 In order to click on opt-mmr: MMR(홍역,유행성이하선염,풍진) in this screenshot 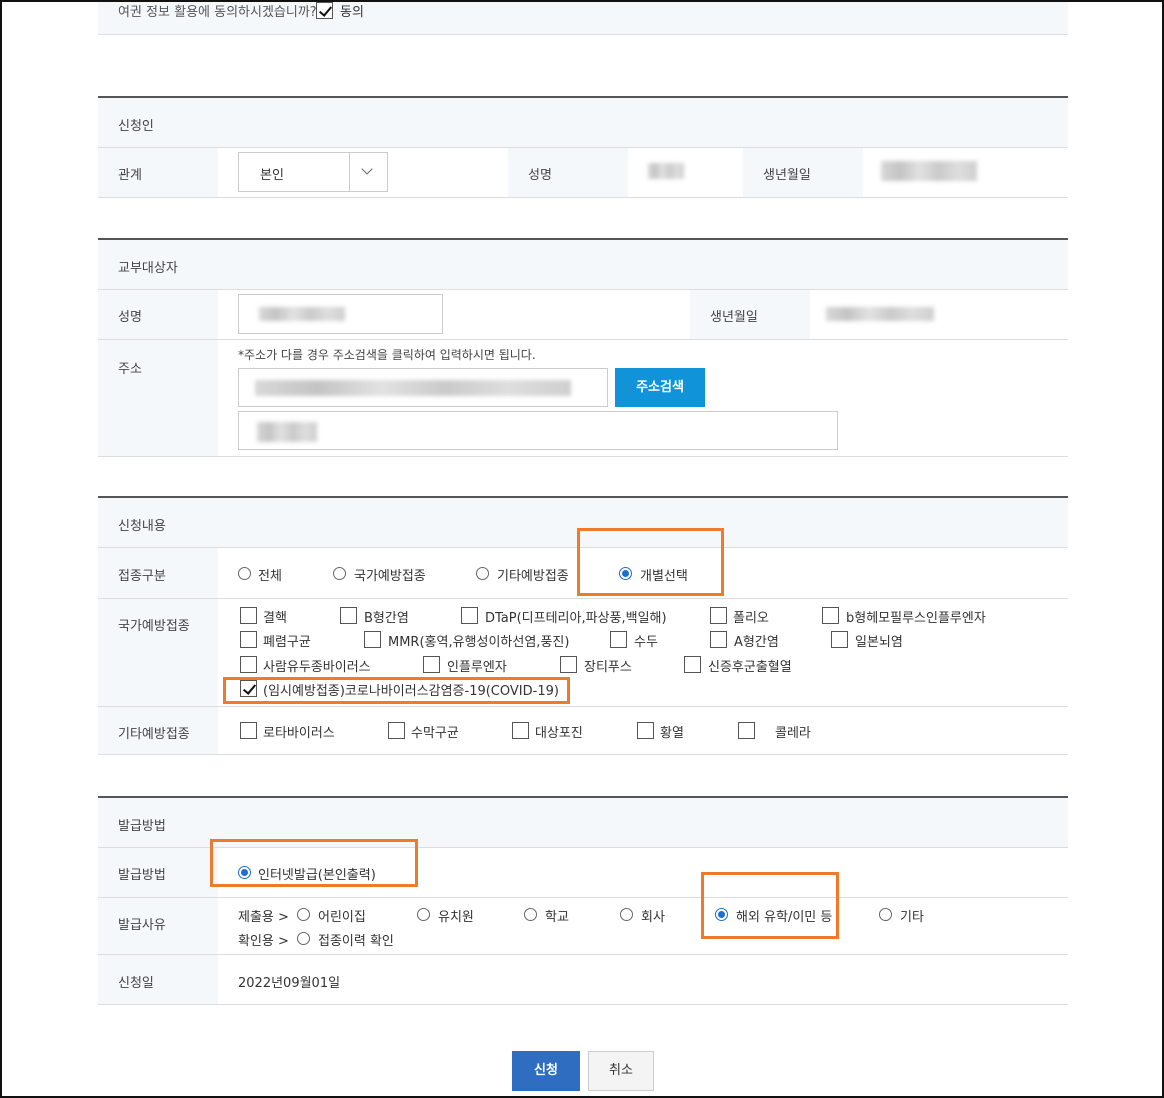, I will do `click(479, 642)`.